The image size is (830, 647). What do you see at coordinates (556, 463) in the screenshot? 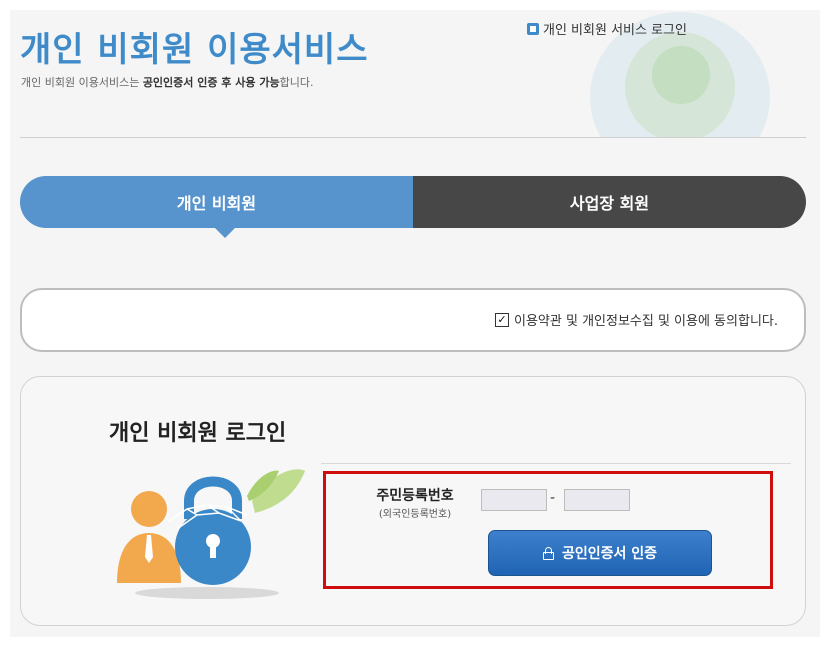
I see `login-title-divider` at bounding box center [556, 463].